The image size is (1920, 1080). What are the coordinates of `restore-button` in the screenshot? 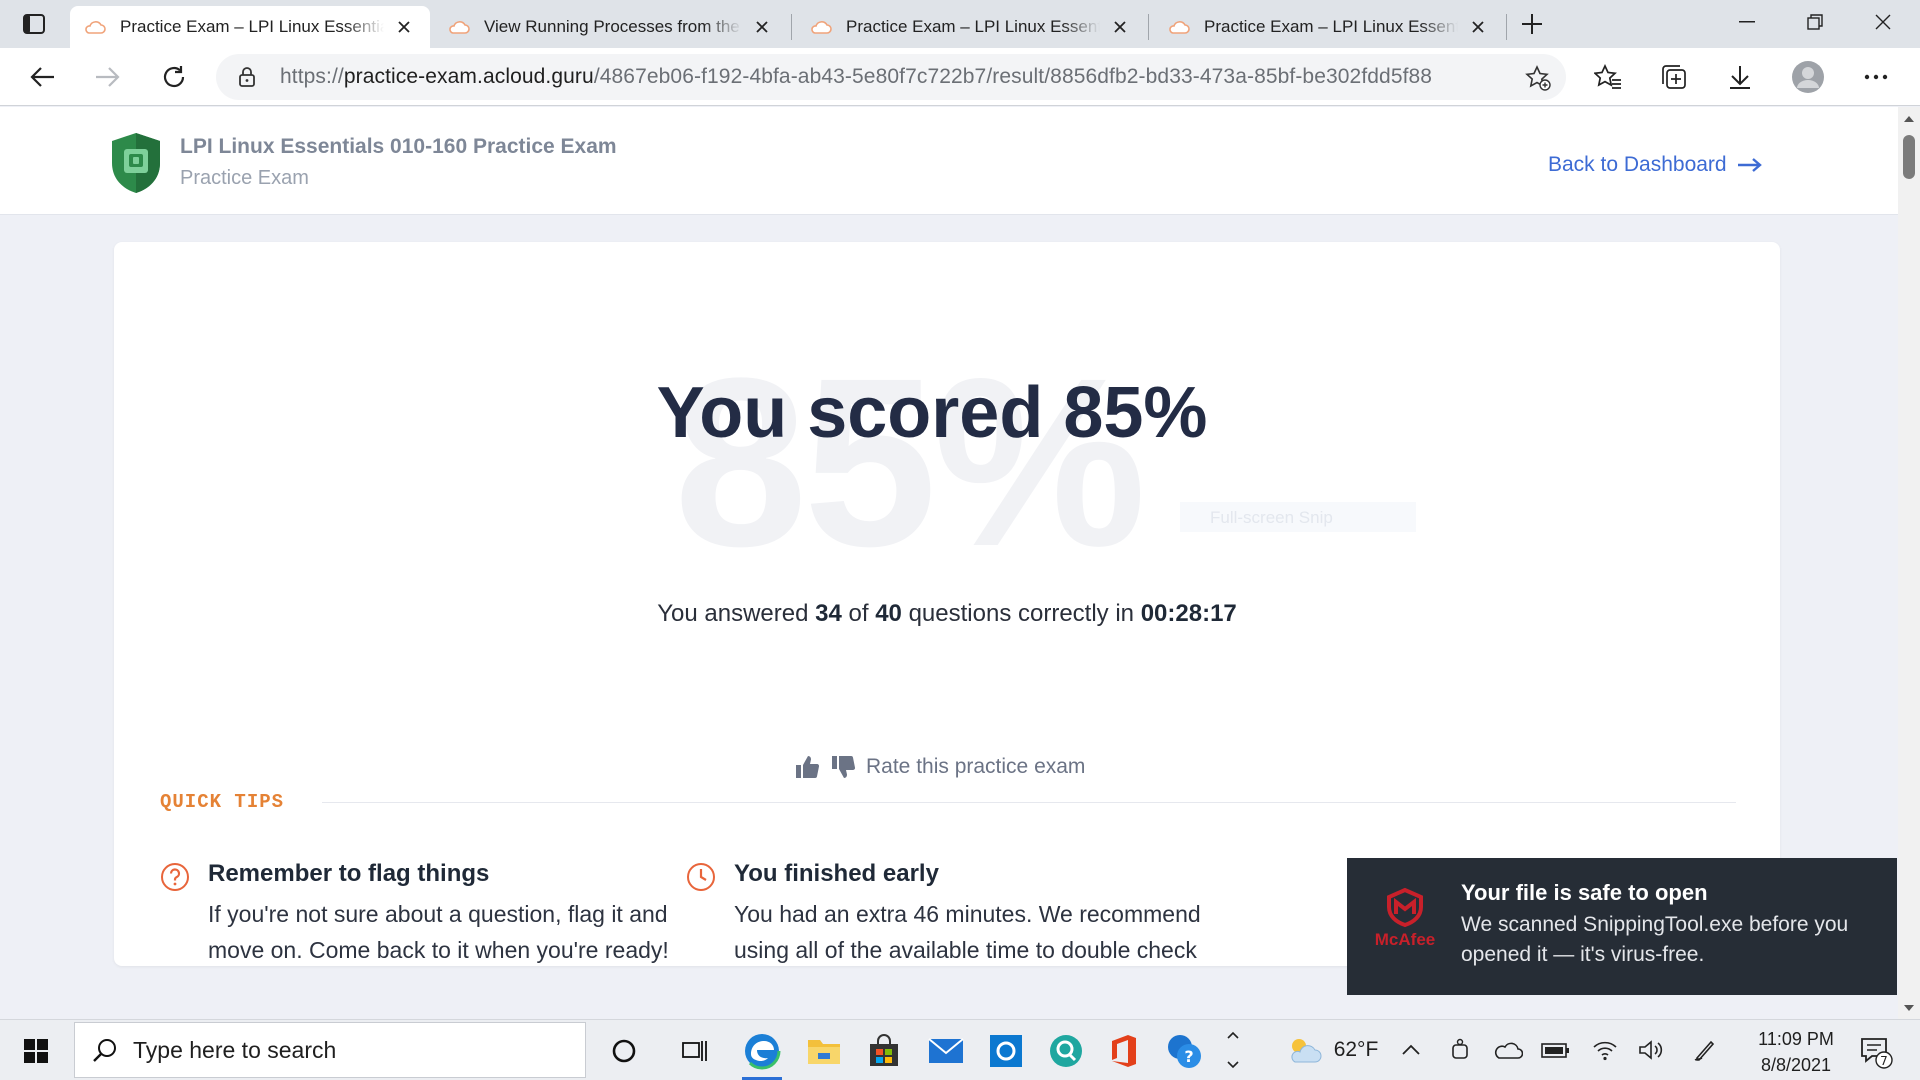 It's located at (1815, 22).